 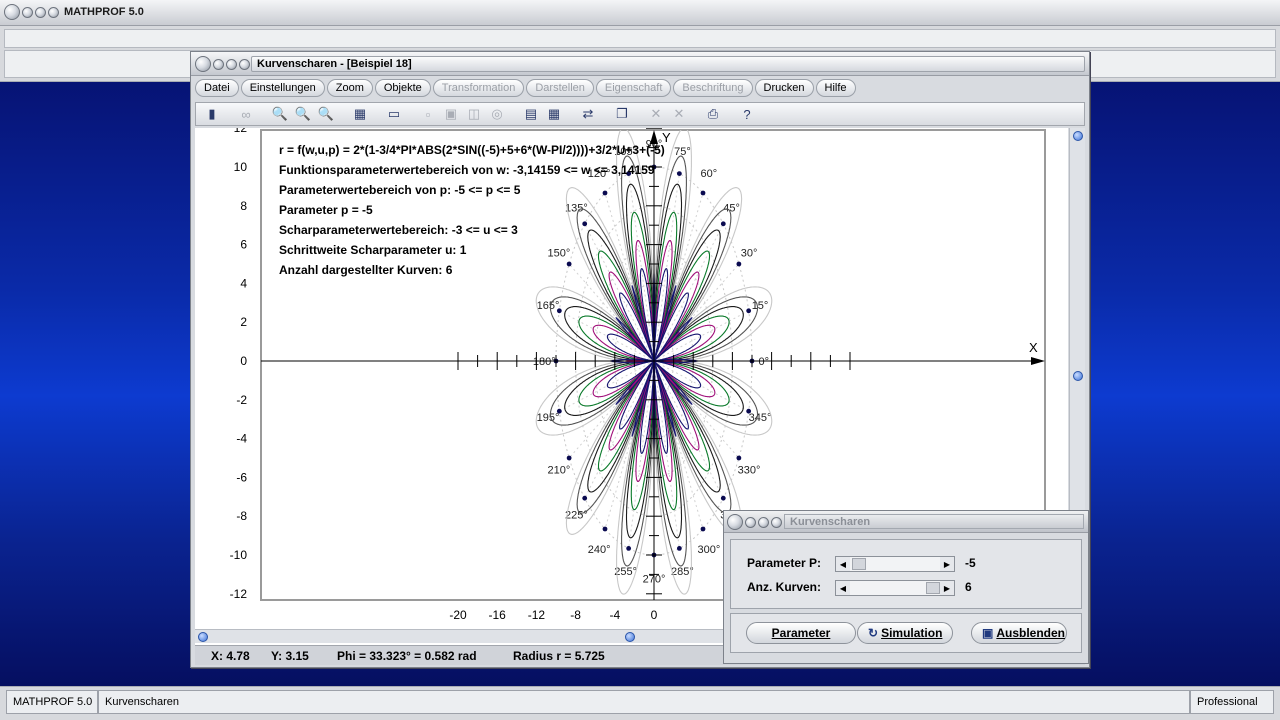 I want to click on phi-readout: Phi = 33.323° = 0.582 rad, so click(x=407, y=656).